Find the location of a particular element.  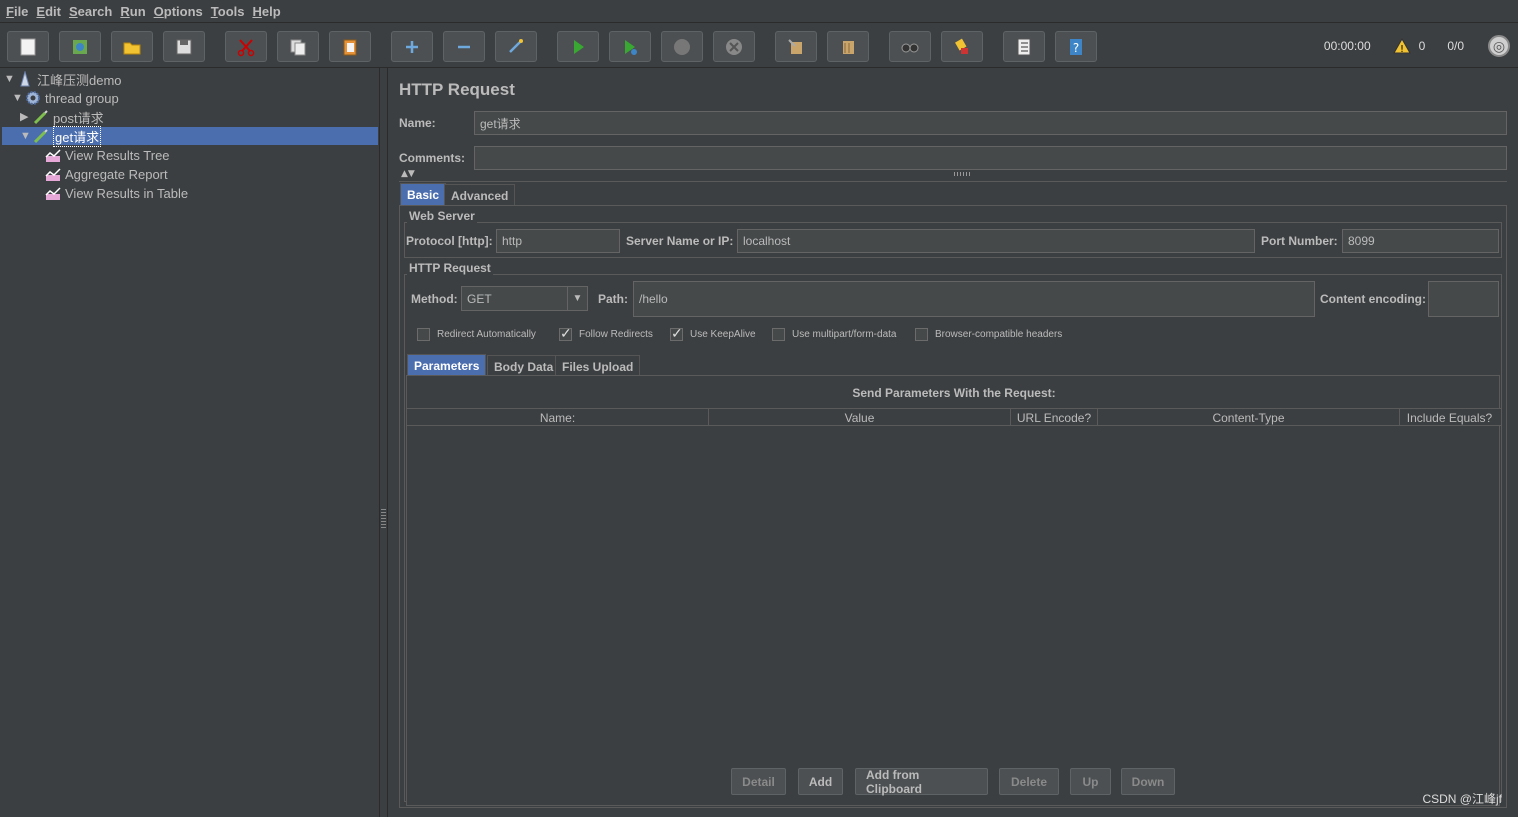

tree-node-post-sampler: ▶ post请求 is located at coordinates (62, 117).